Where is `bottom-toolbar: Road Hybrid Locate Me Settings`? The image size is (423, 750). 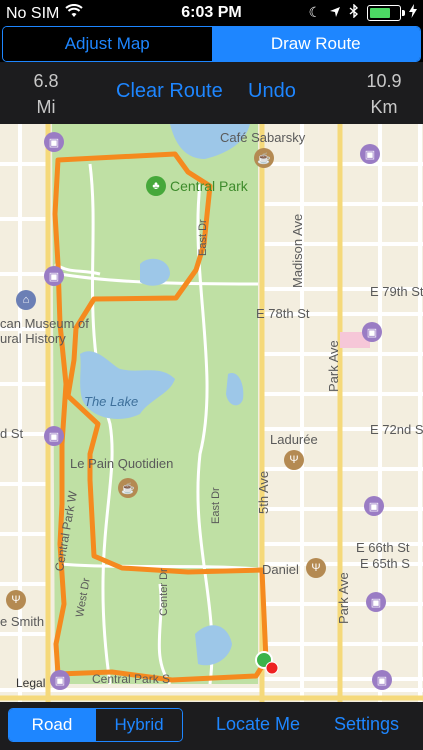
bottom-toolbar: Road Hybrid Locate Me Settings is located at coordinates (211, 726).